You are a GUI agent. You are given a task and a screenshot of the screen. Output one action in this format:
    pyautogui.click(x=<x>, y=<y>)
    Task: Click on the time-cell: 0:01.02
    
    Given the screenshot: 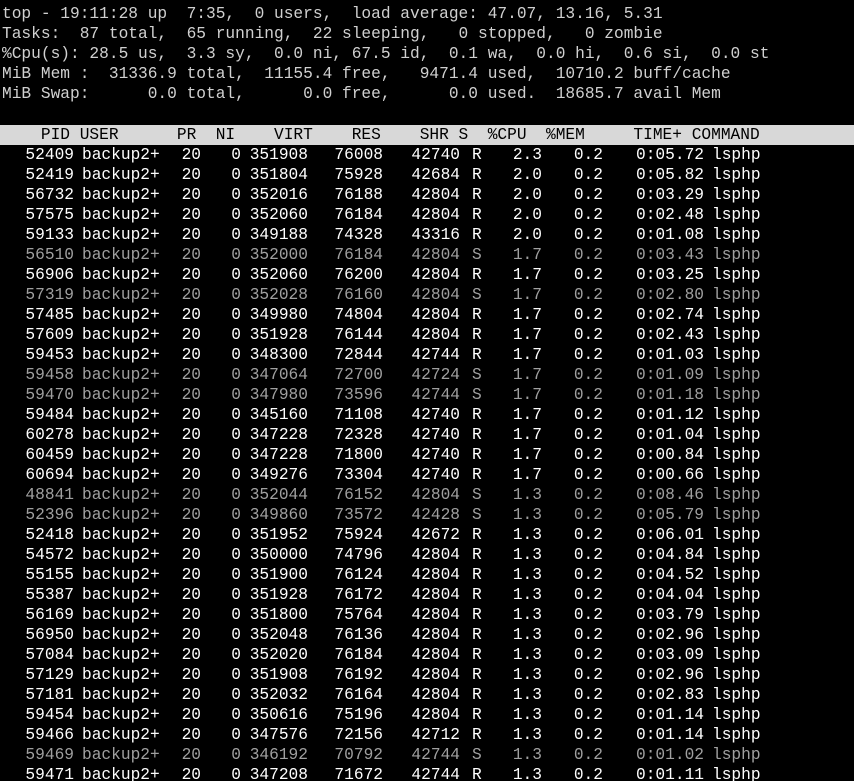 What is the action you would take?
    pyautogui.click(x=670, y=755)
    